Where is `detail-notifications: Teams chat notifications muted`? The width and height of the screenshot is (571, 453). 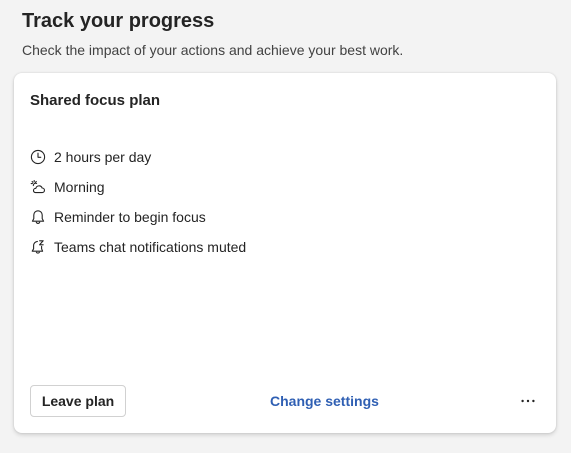
detail-notifications: Teams chat notifications muted is located at coordinates (138, 247).